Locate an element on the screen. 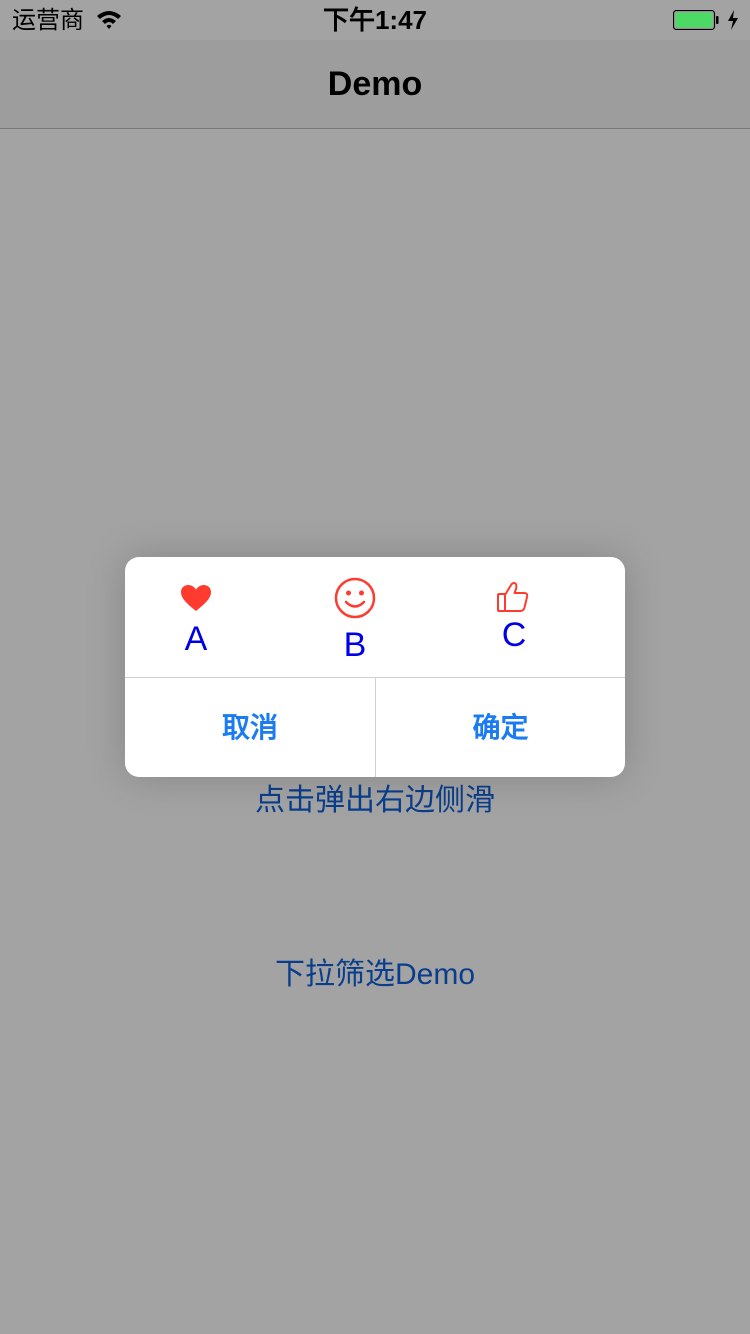  clock: 下午1:47 is located at coordinates (375, 20).